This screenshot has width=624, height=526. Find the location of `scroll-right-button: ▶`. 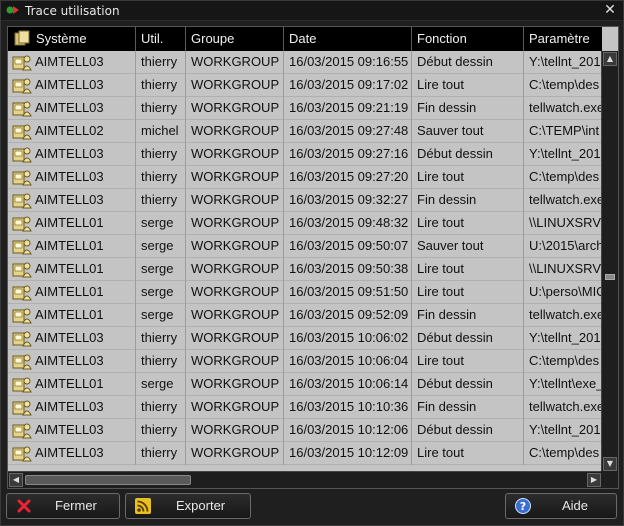

scroll-right-button: ▶ is located at coordinates (594, 480).